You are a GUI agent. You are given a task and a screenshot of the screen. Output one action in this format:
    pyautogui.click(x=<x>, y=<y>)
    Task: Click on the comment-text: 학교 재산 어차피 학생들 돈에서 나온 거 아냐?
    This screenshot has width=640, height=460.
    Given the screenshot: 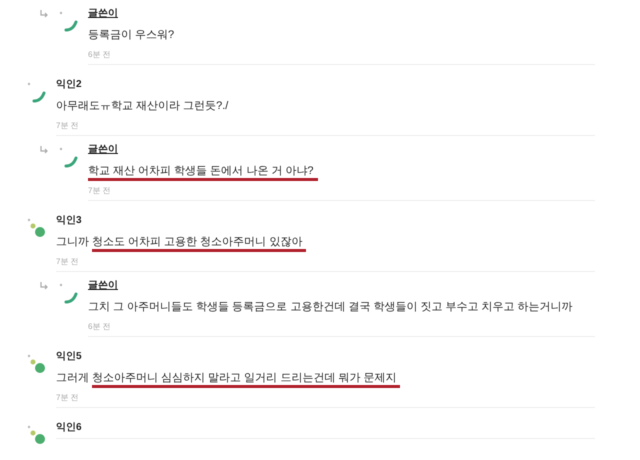 What is the action you would take?
    pyautogui.click(x=203, y=171)
    